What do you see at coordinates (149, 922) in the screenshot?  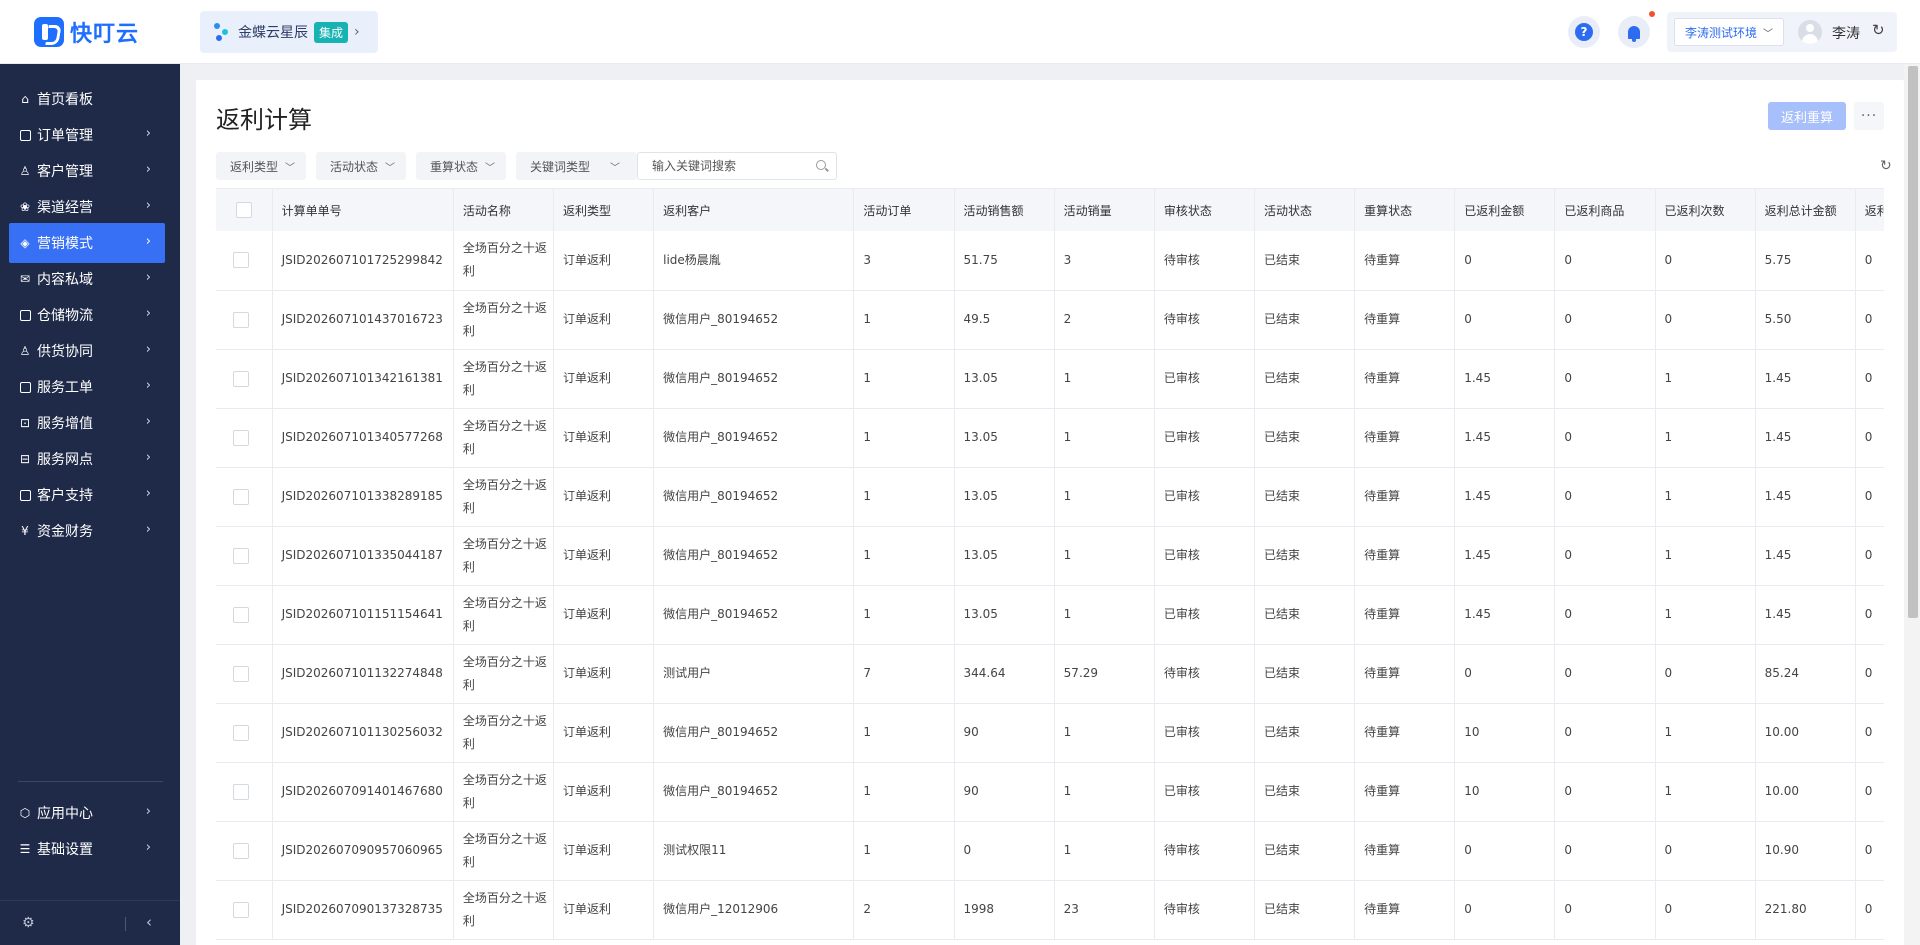 I see `collapse-sidebar-icon: ‹` at bounding box center [149, 922].